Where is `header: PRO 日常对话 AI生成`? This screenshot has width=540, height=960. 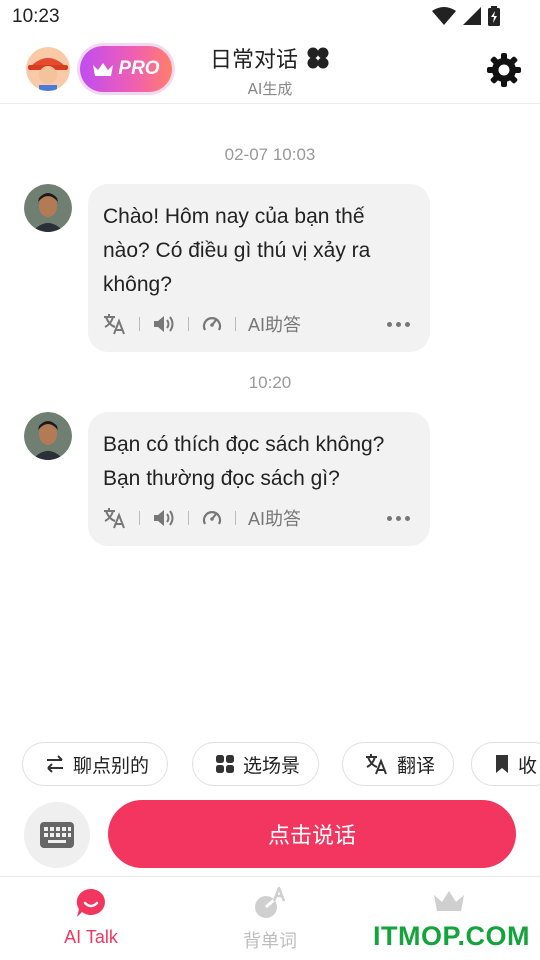
header: PRO 日常对话 AI生成 is located at coordinates (270, 70).